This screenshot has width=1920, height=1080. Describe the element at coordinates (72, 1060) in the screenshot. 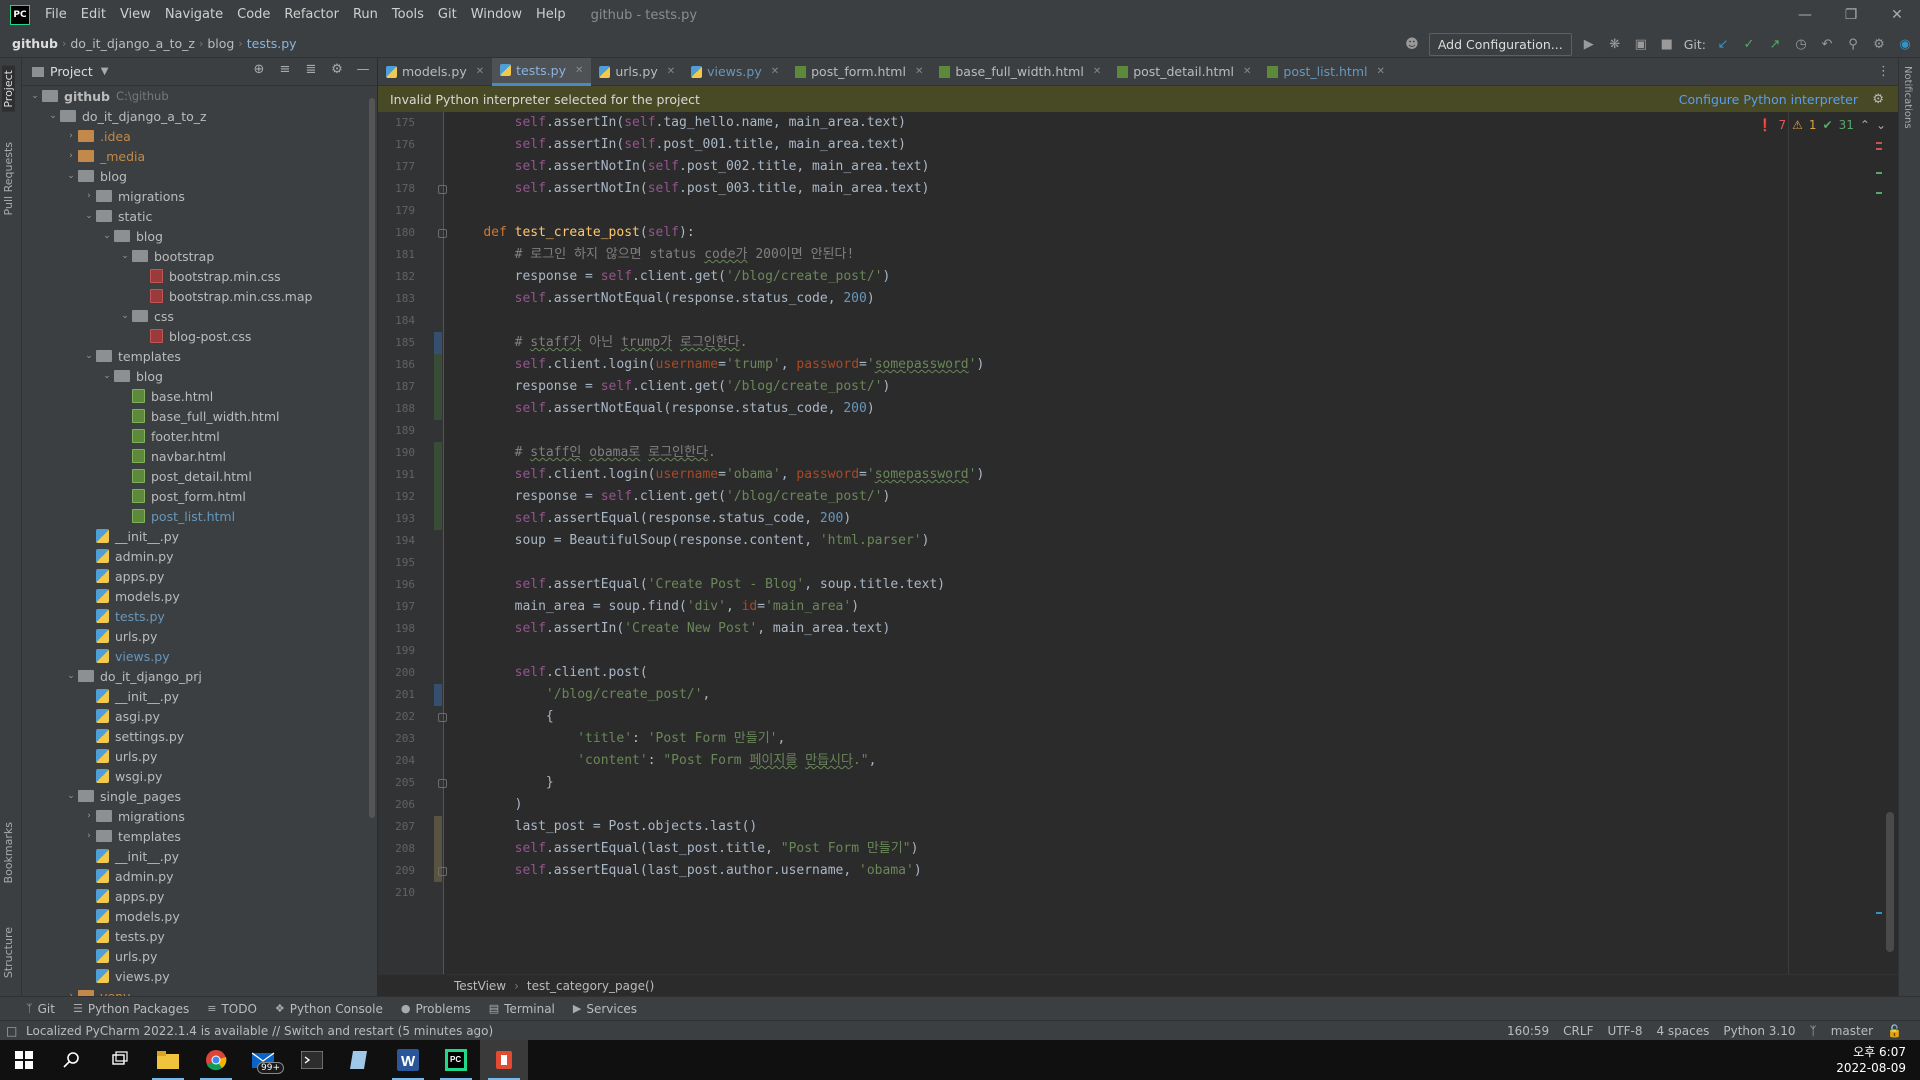

I see `search-icon` at that location.